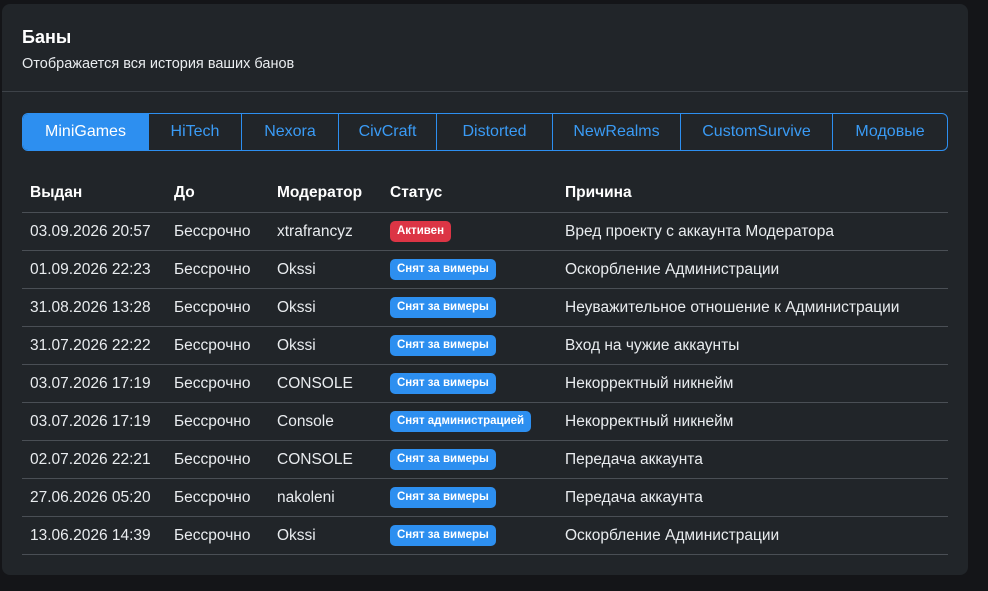 Image resolution: width=988 pixels, height=591 pixels. Describe the element at coordinates (752, 345) in the screenshot. I see `cell-reason: Вход на чужие аккаунты` at that location.